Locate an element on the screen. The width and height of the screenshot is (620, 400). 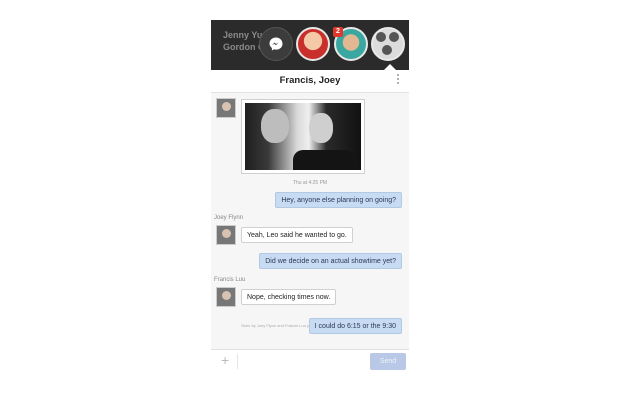
send-button: Send is located at coordinates (388, 361).